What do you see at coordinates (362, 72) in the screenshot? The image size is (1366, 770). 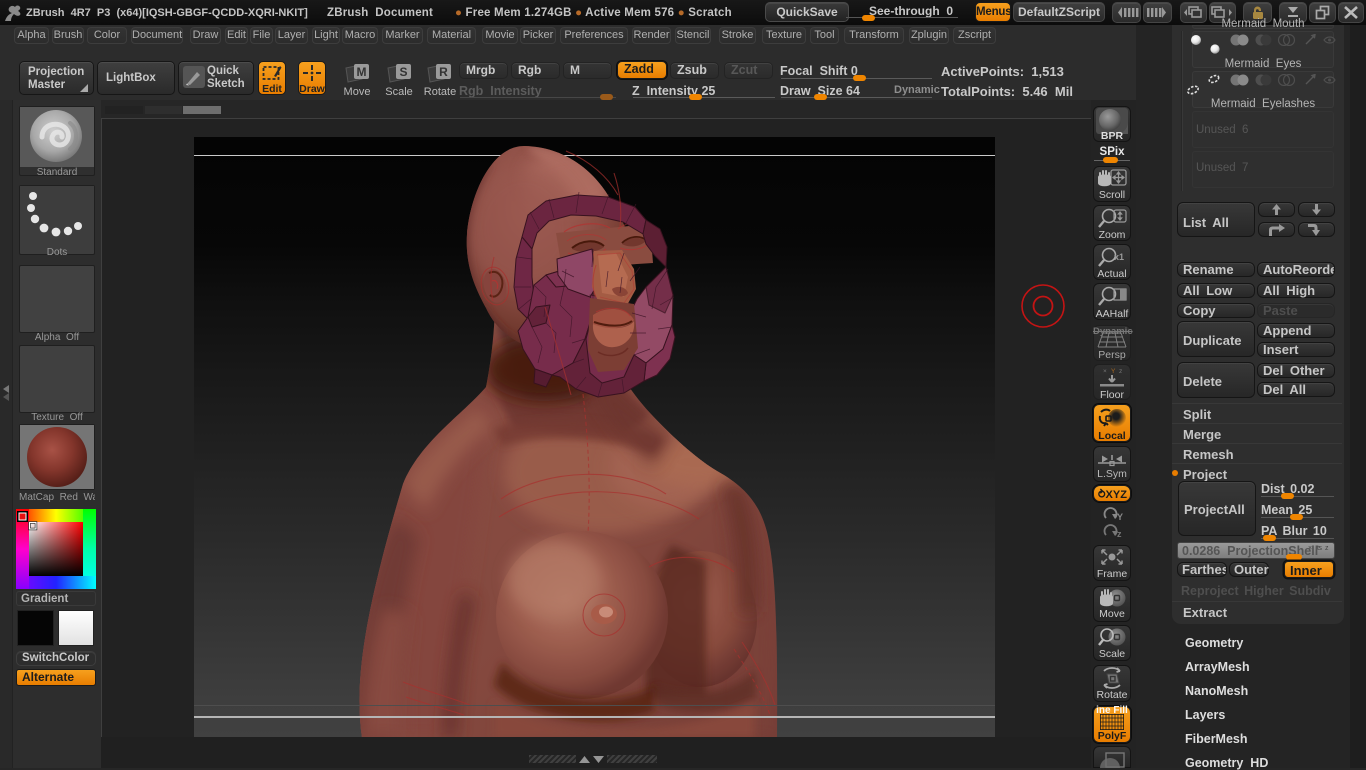 I see `svg-text: M` at bounding box center [362, 72].